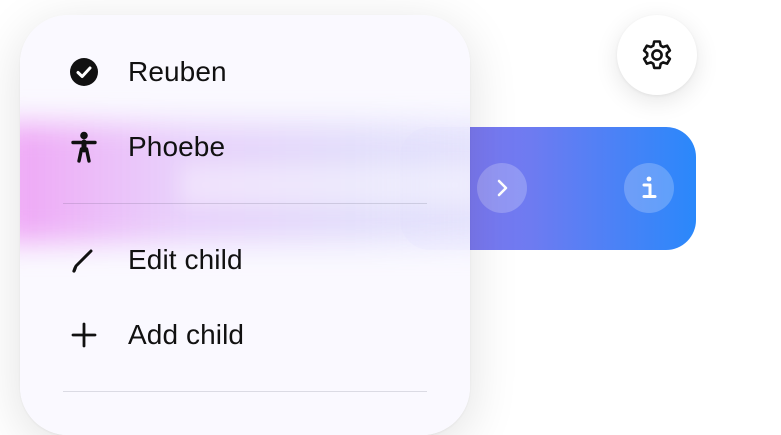 The height and width of the screenshot is (435, 781). I want to click on person-icon, so click(84, 147).